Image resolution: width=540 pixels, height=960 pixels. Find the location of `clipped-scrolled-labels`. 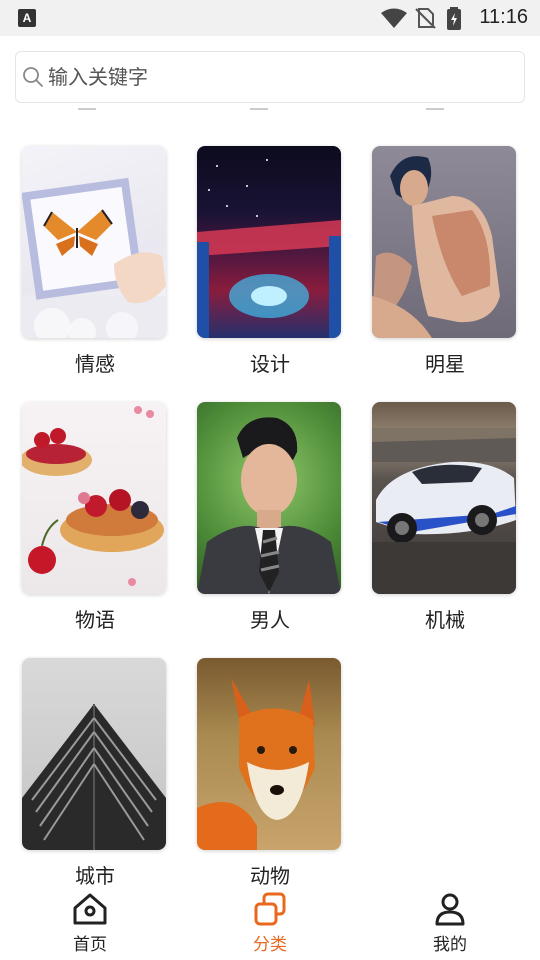

clipped-scrolled-labels is located at coordinates (270, 111).